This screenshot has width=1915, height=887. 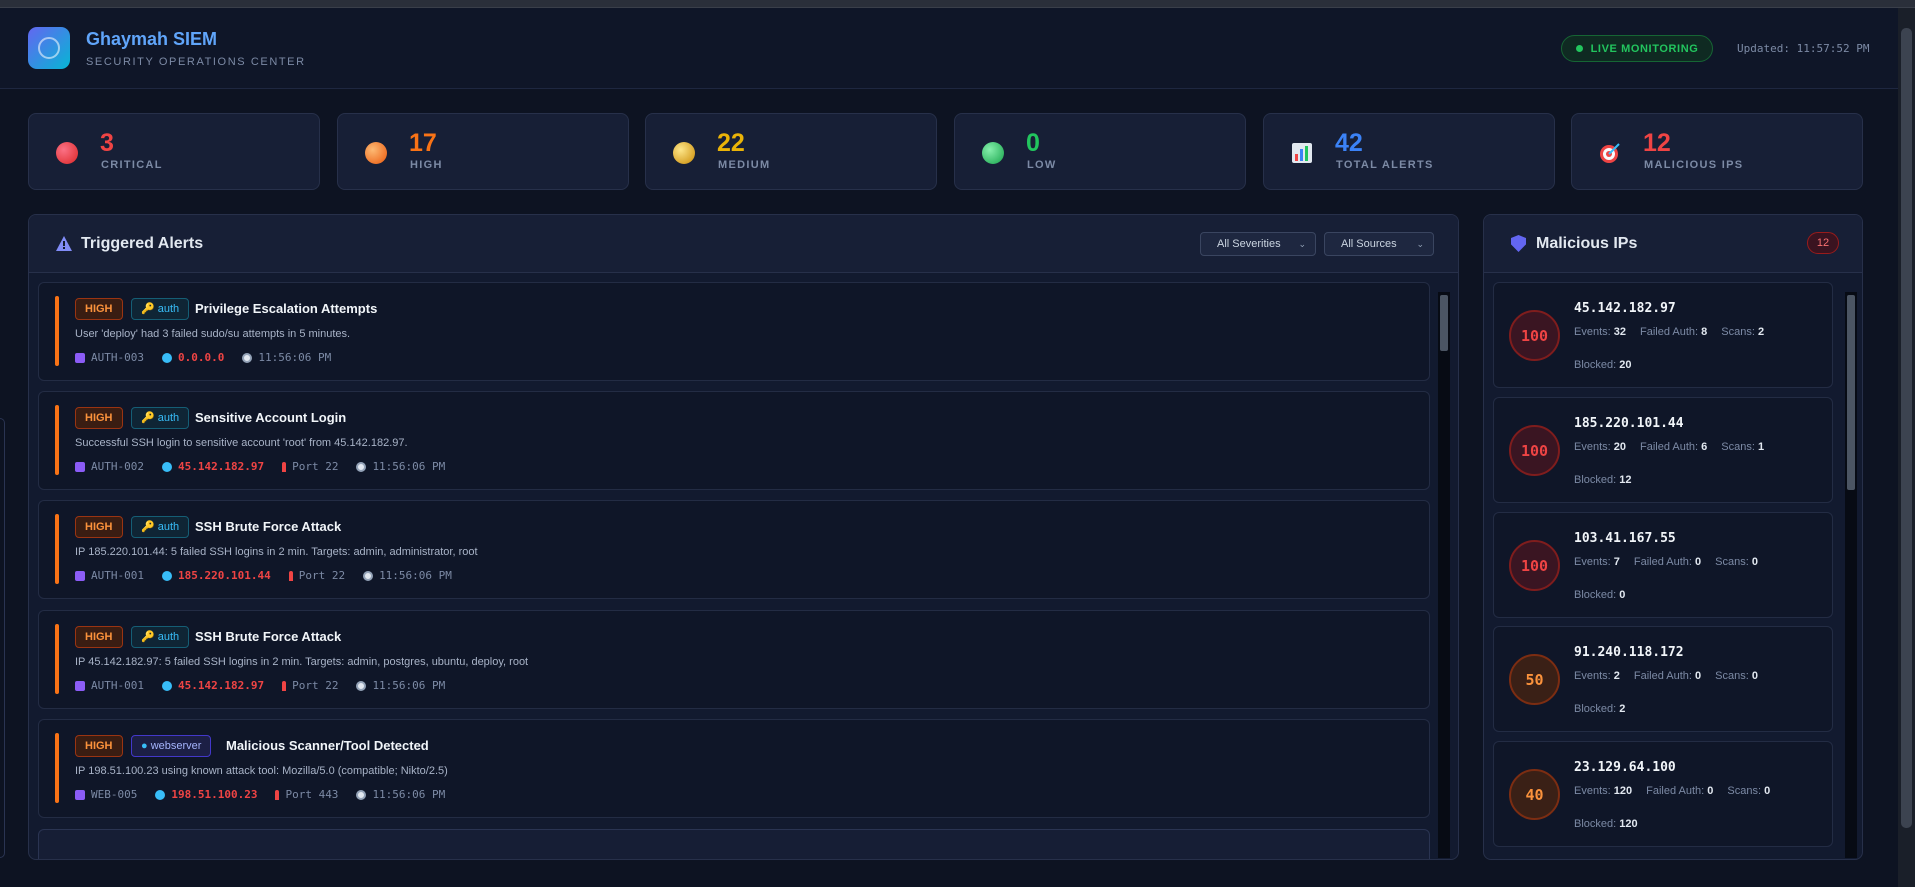 What do you see at coordinates (221, 685) in the screenshot?
I see `source-ip-value: 45.142.182.97` at bounding box center [221, 685].